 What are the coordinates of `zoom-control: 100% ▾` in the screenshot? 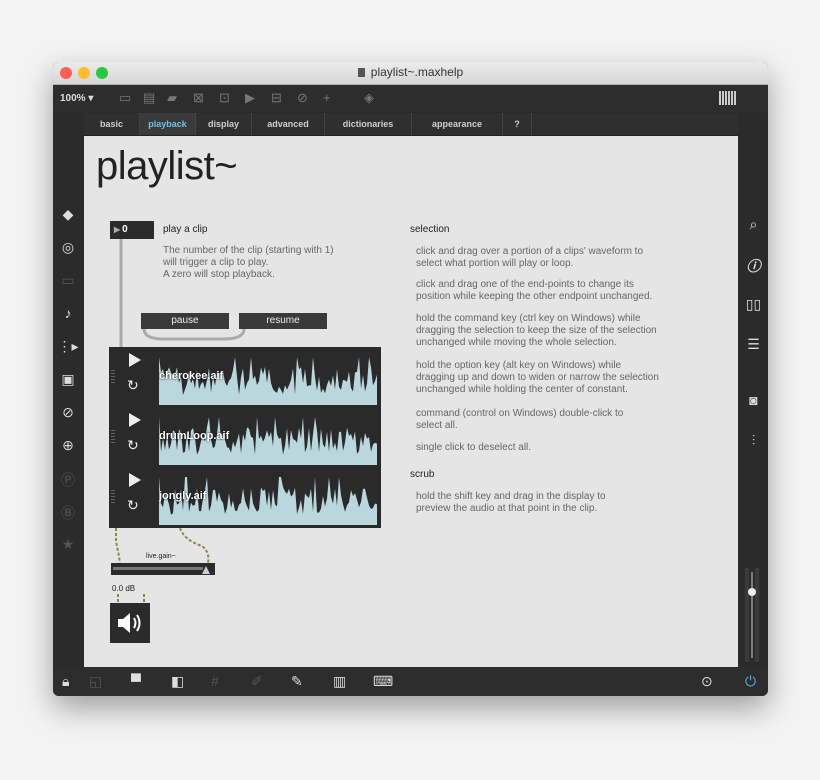 It's located at (76, 98).